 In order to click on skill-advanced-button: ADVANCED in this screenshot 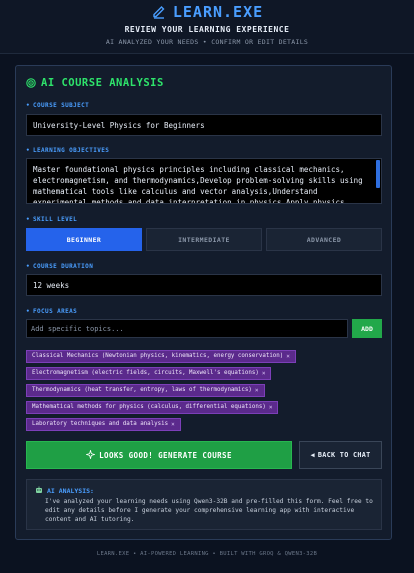, I will do `click(324, 239)`.